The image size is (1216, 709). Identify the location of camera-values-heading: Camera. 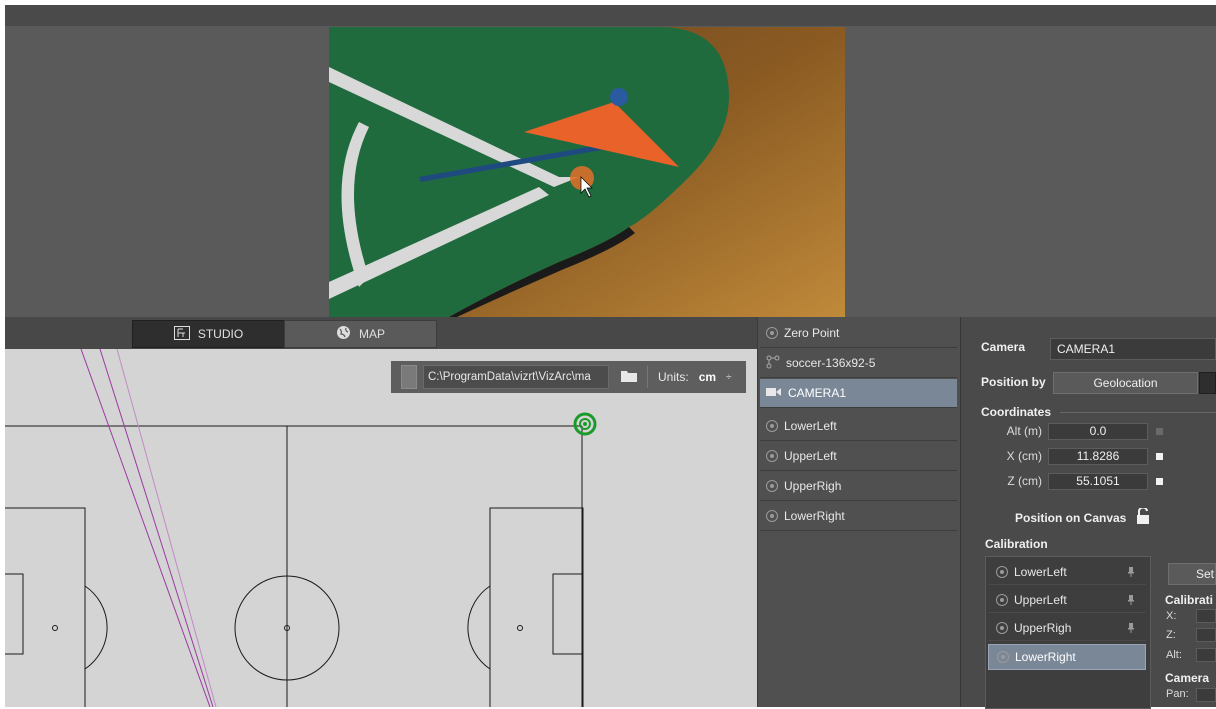
(1187, 678).